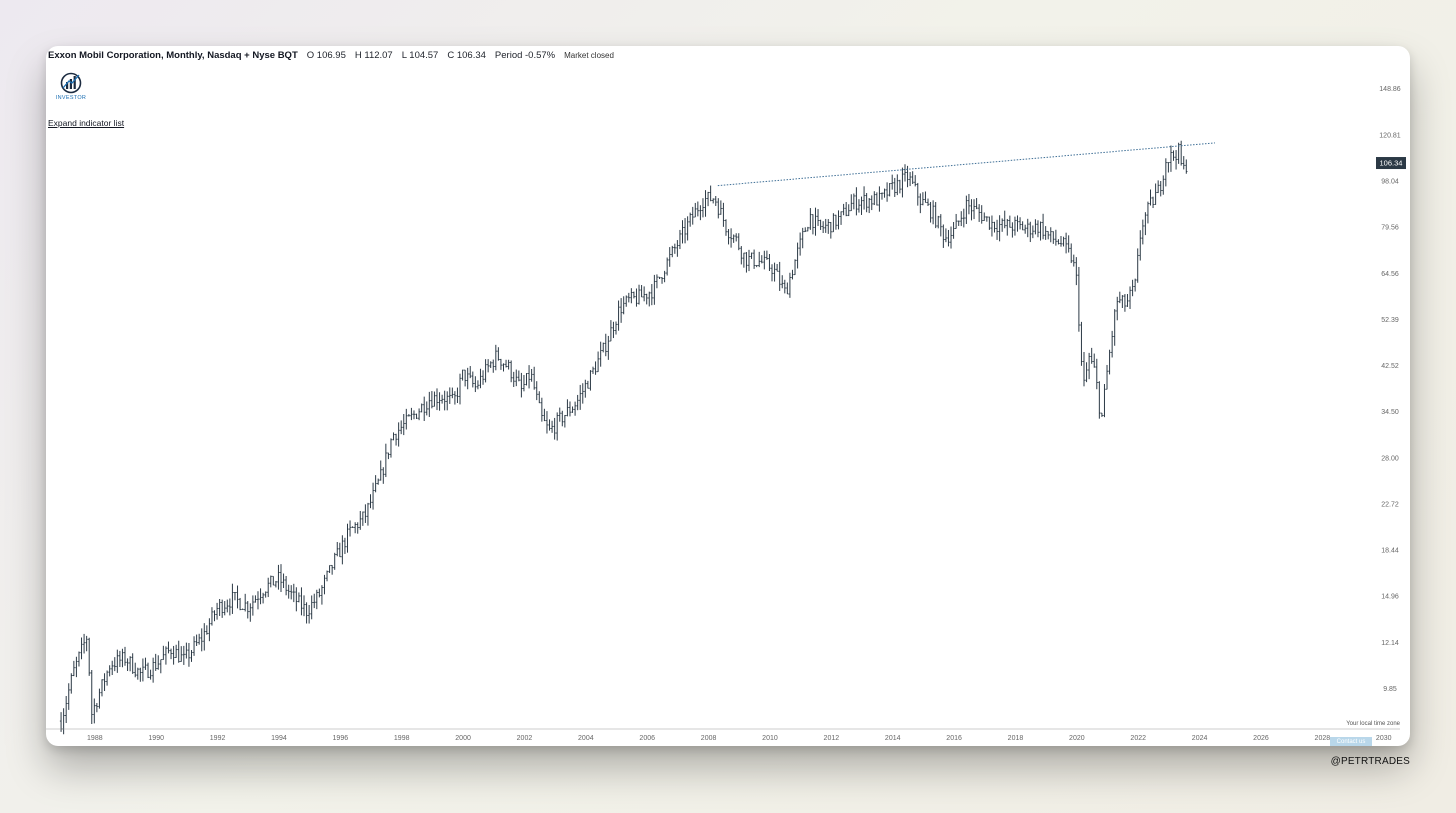 Image resolution: width=1456 pixels, height=813 pixels. I want to click on timezone-label: Your local time zone, so click(1373, 724).